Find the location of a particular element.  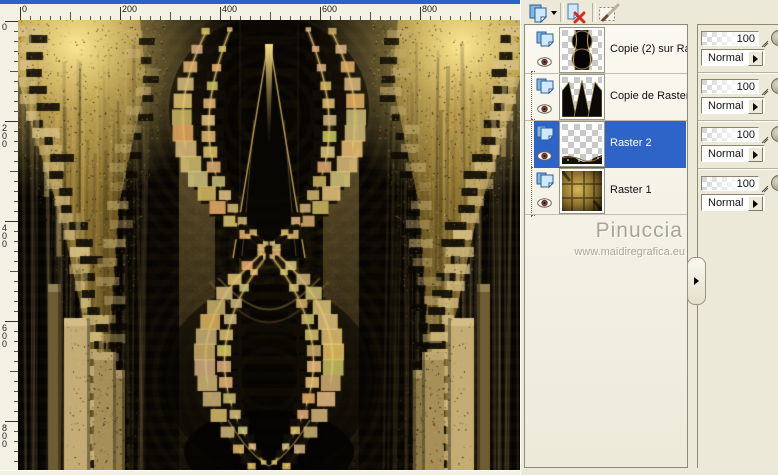

edit-selection-button is located at coordinates (609, 13).